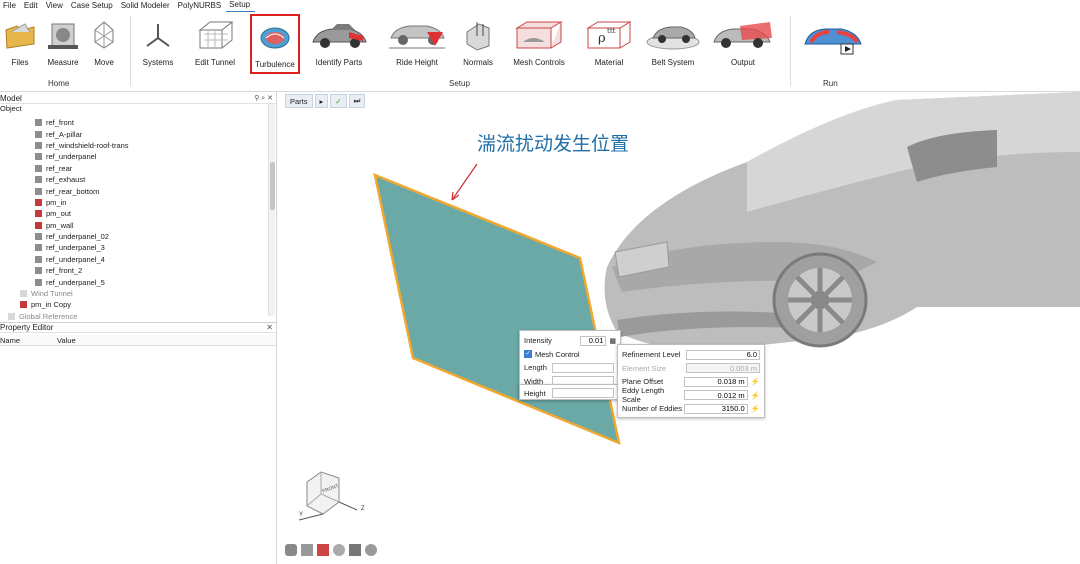 The height and width of the screenshot is (564, 1080). What do you see at coordinates (673, 47) in the screenshot?
I see `belt-system-button: Belt System` at bounding box center [673, 47].